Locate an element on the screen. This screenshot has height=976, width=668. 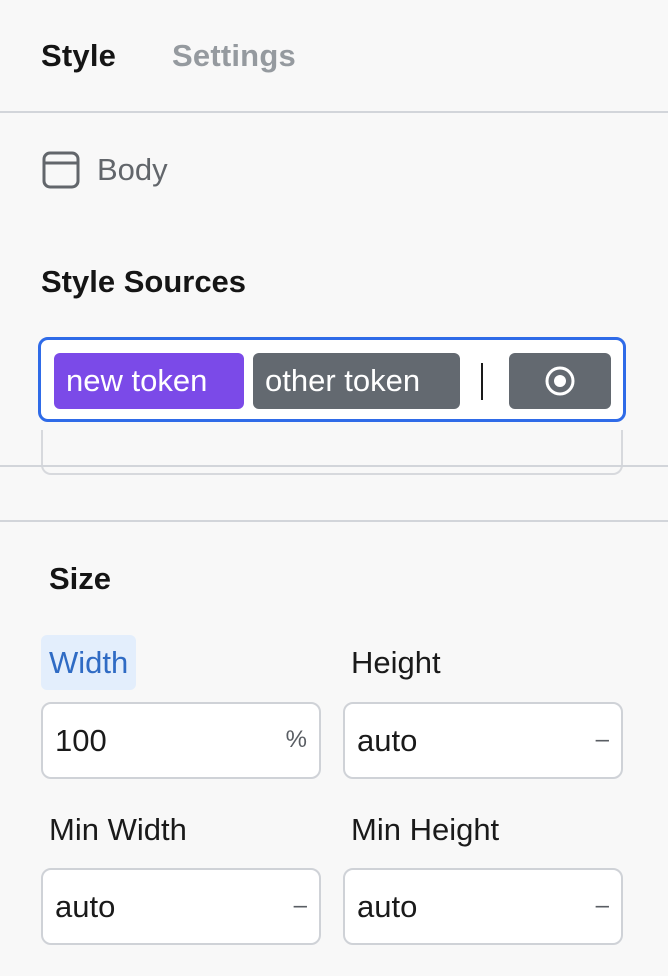
selected-element-label: Body is located at coordinates (132, 169).